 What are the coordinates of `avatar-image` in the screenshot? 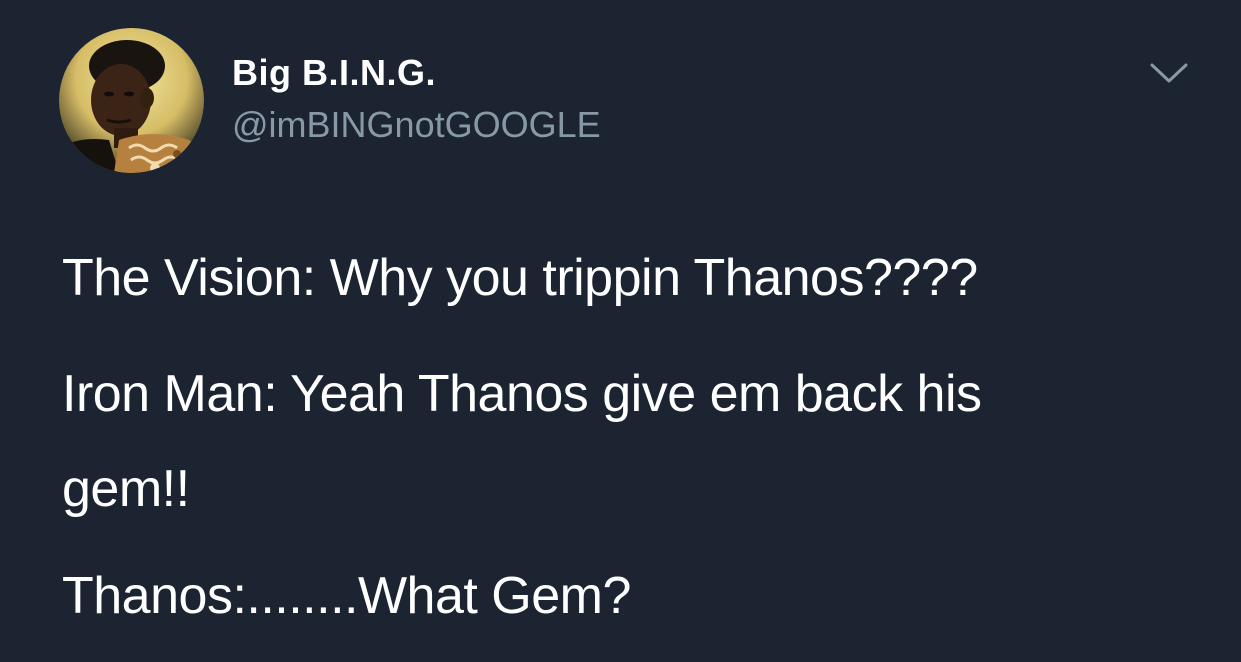 It's located at (131, 100).